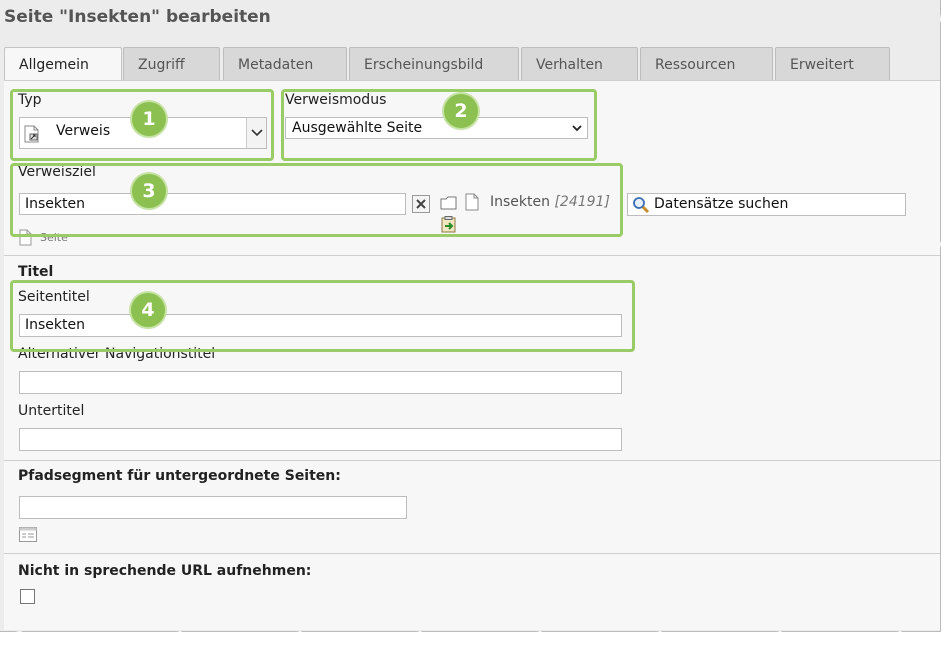 The width and height of the screenshot is (951, 645). What do you see at coordinates (721, 204) in the screenshot?
I see `record-search-placeholder: Datensätze suchen` at bounding box center [721, 204].